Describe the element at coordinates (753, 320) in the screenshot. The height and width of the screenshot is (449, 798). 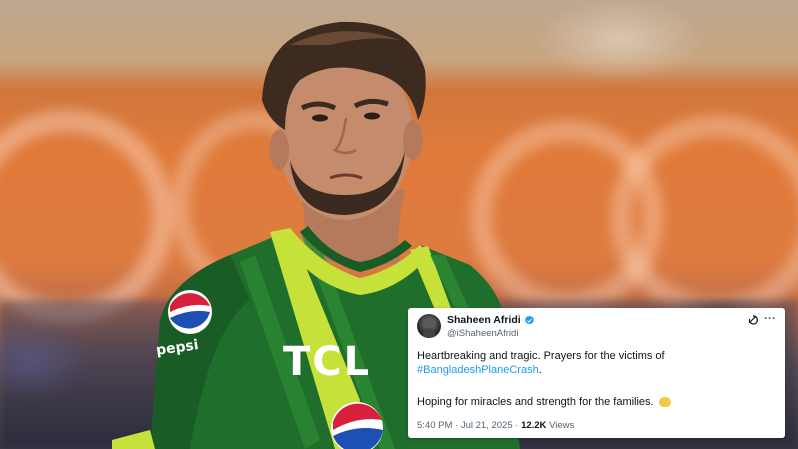
I see `grok-icon` at that location.